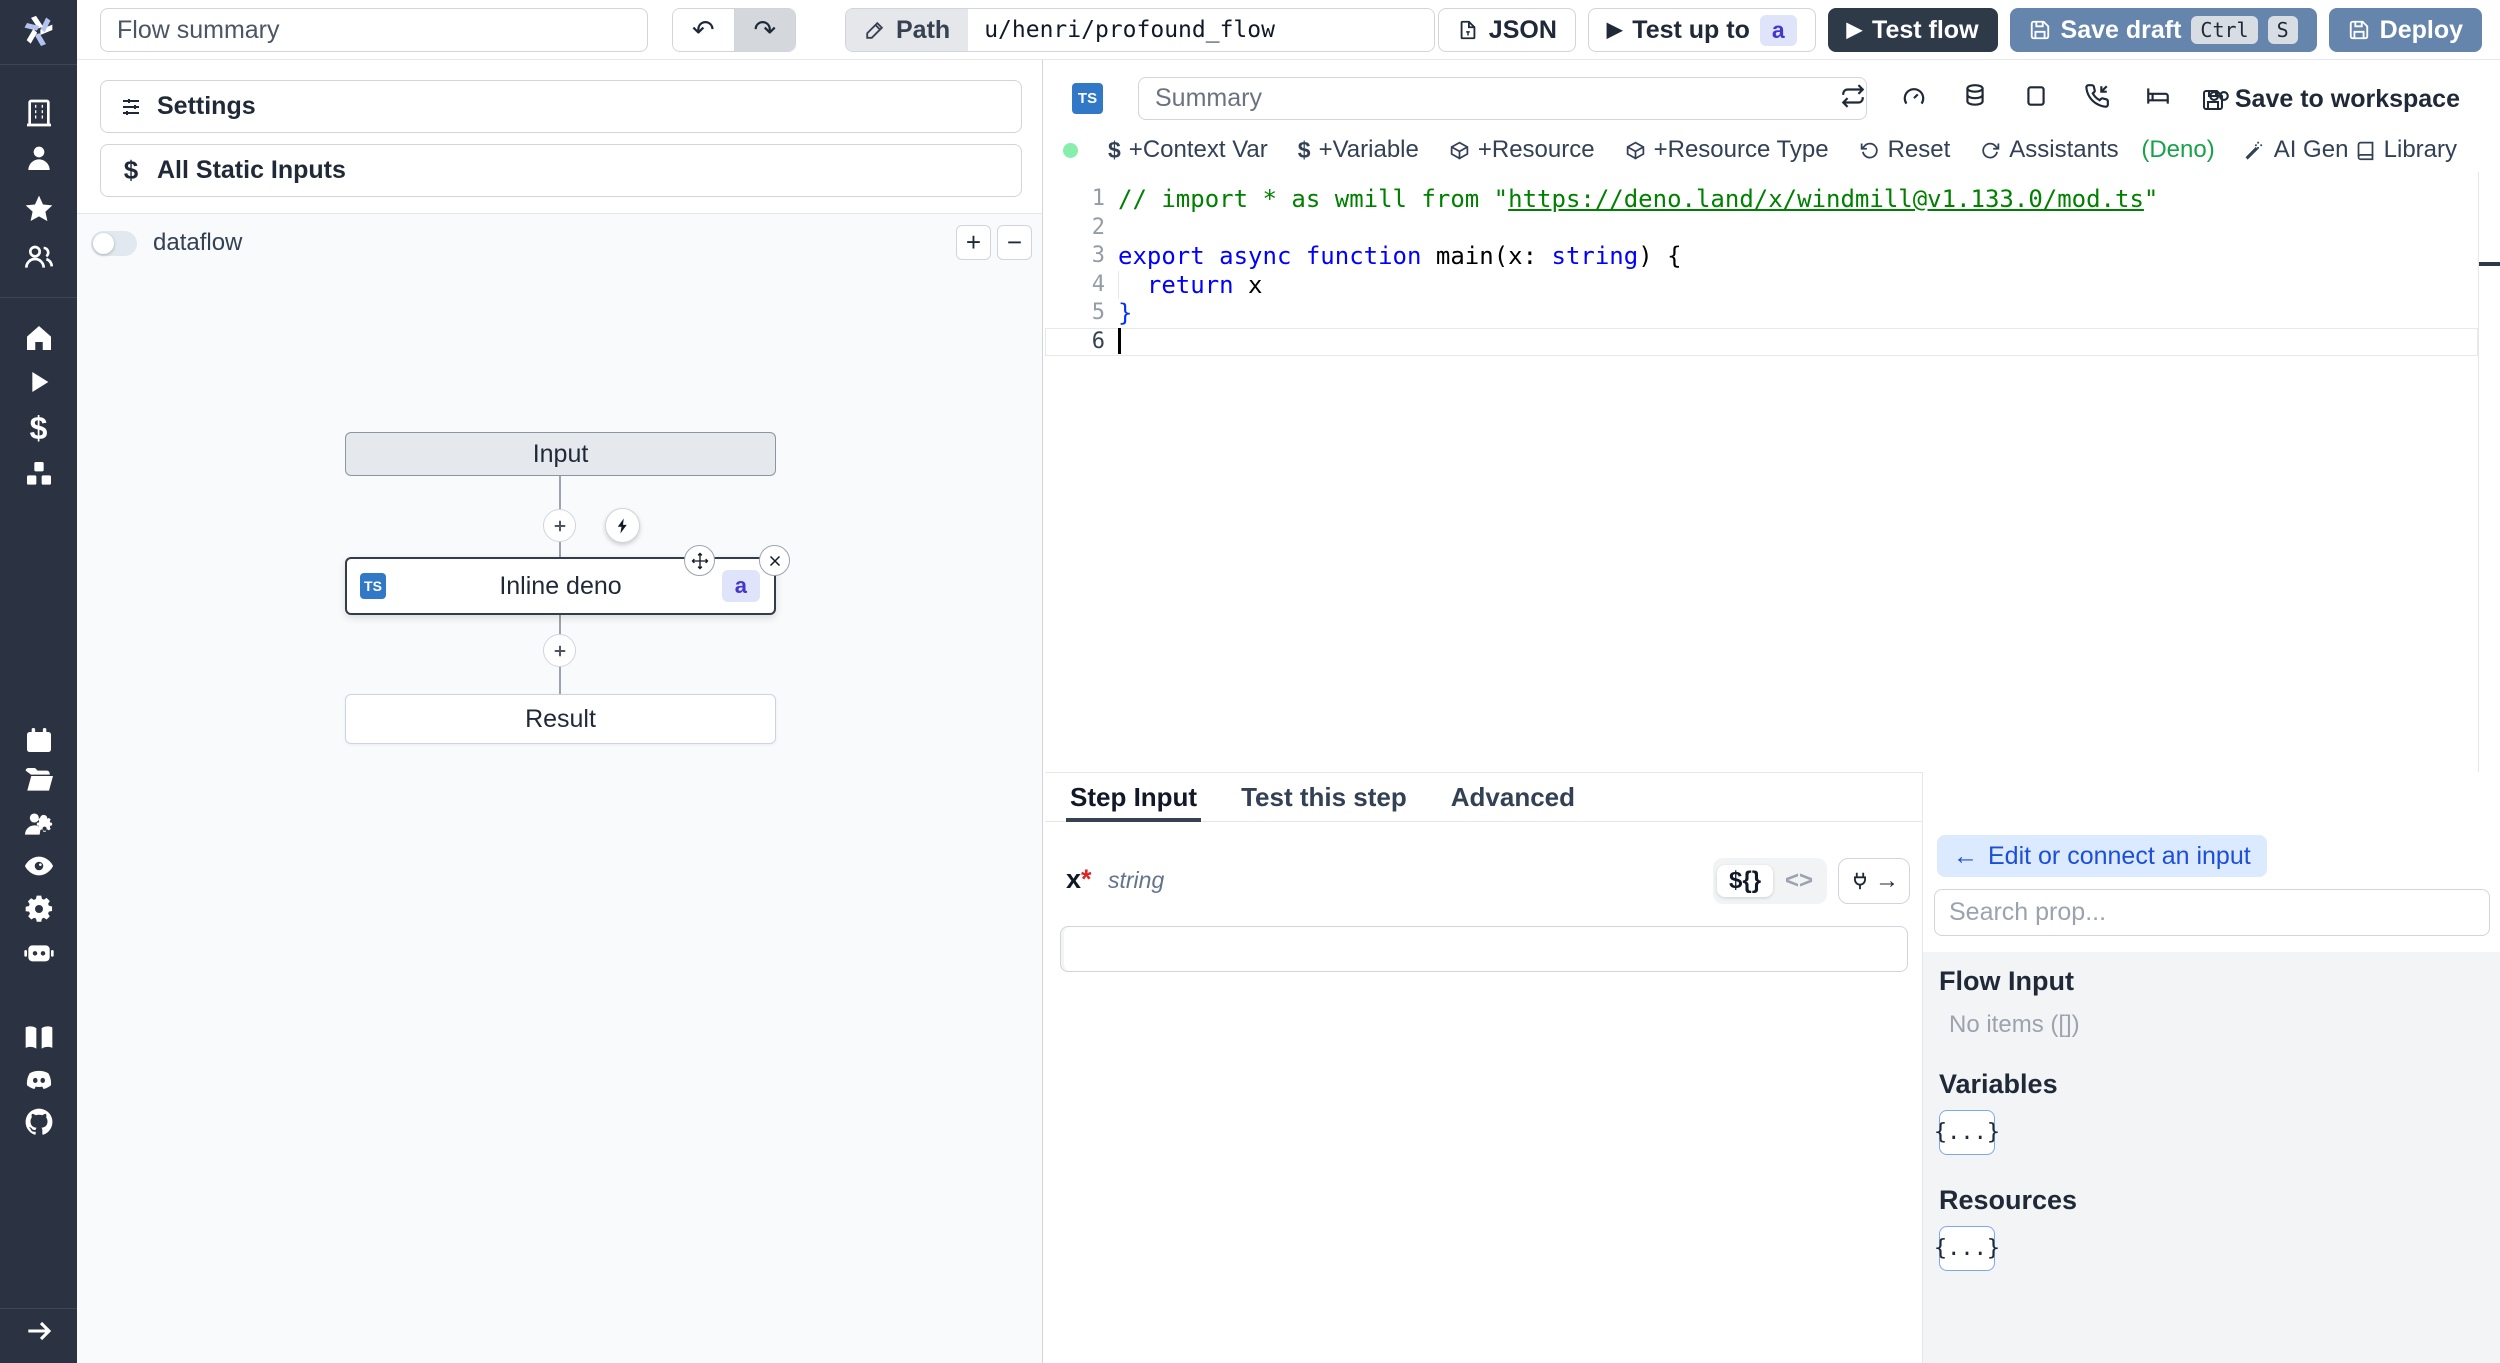 The height and width of the screenshot is (1363, 2500). Describe the element at coordinates (1324, 797) in the screenshot. I see `tab-test-this-step: Test this step` at that location.